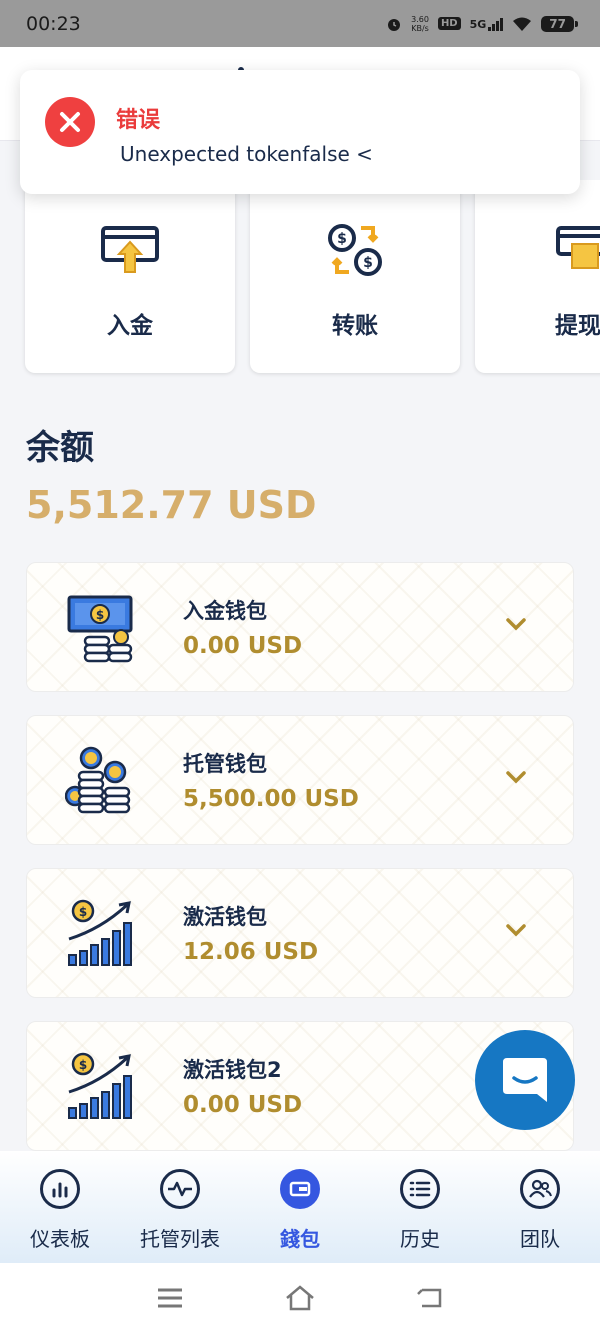  What do you see at coordinates (130, 249) in the screenshot?
I see `deposit-icon` at bounding box center [130, 249].